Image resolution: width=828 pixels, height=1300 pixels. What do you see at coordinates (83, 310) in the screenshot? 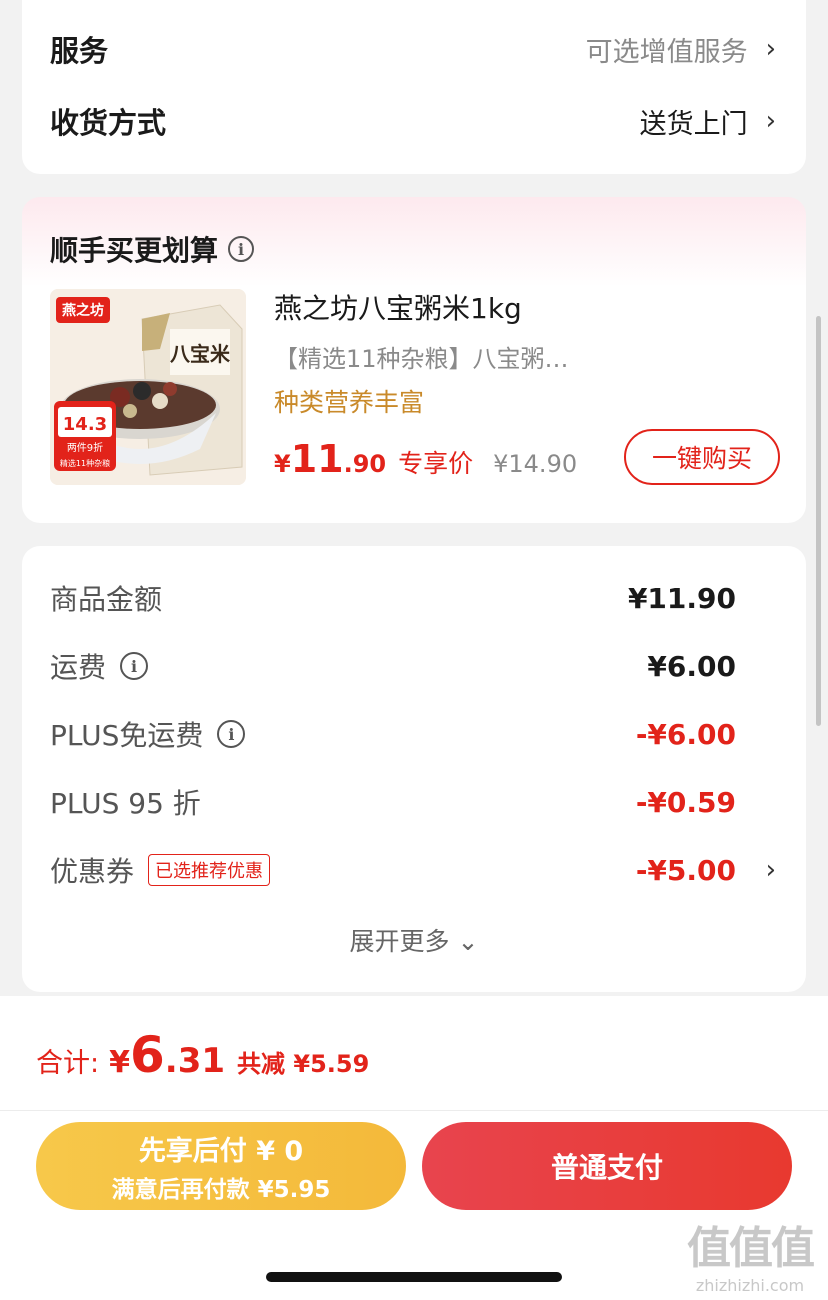
I see `image-brand: 燕之坊` at bounding box center [83, 310].